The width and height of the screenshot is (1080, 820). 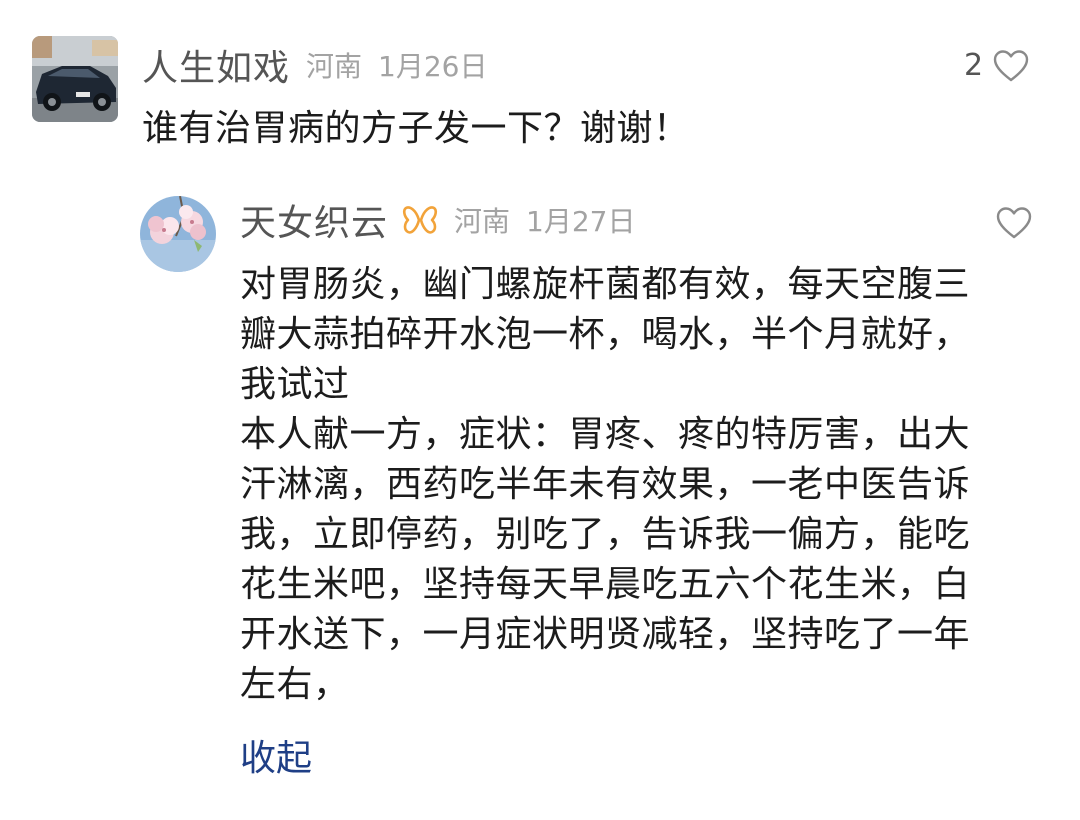 I want to click on like-button: 2, so click(x=996, y=65).